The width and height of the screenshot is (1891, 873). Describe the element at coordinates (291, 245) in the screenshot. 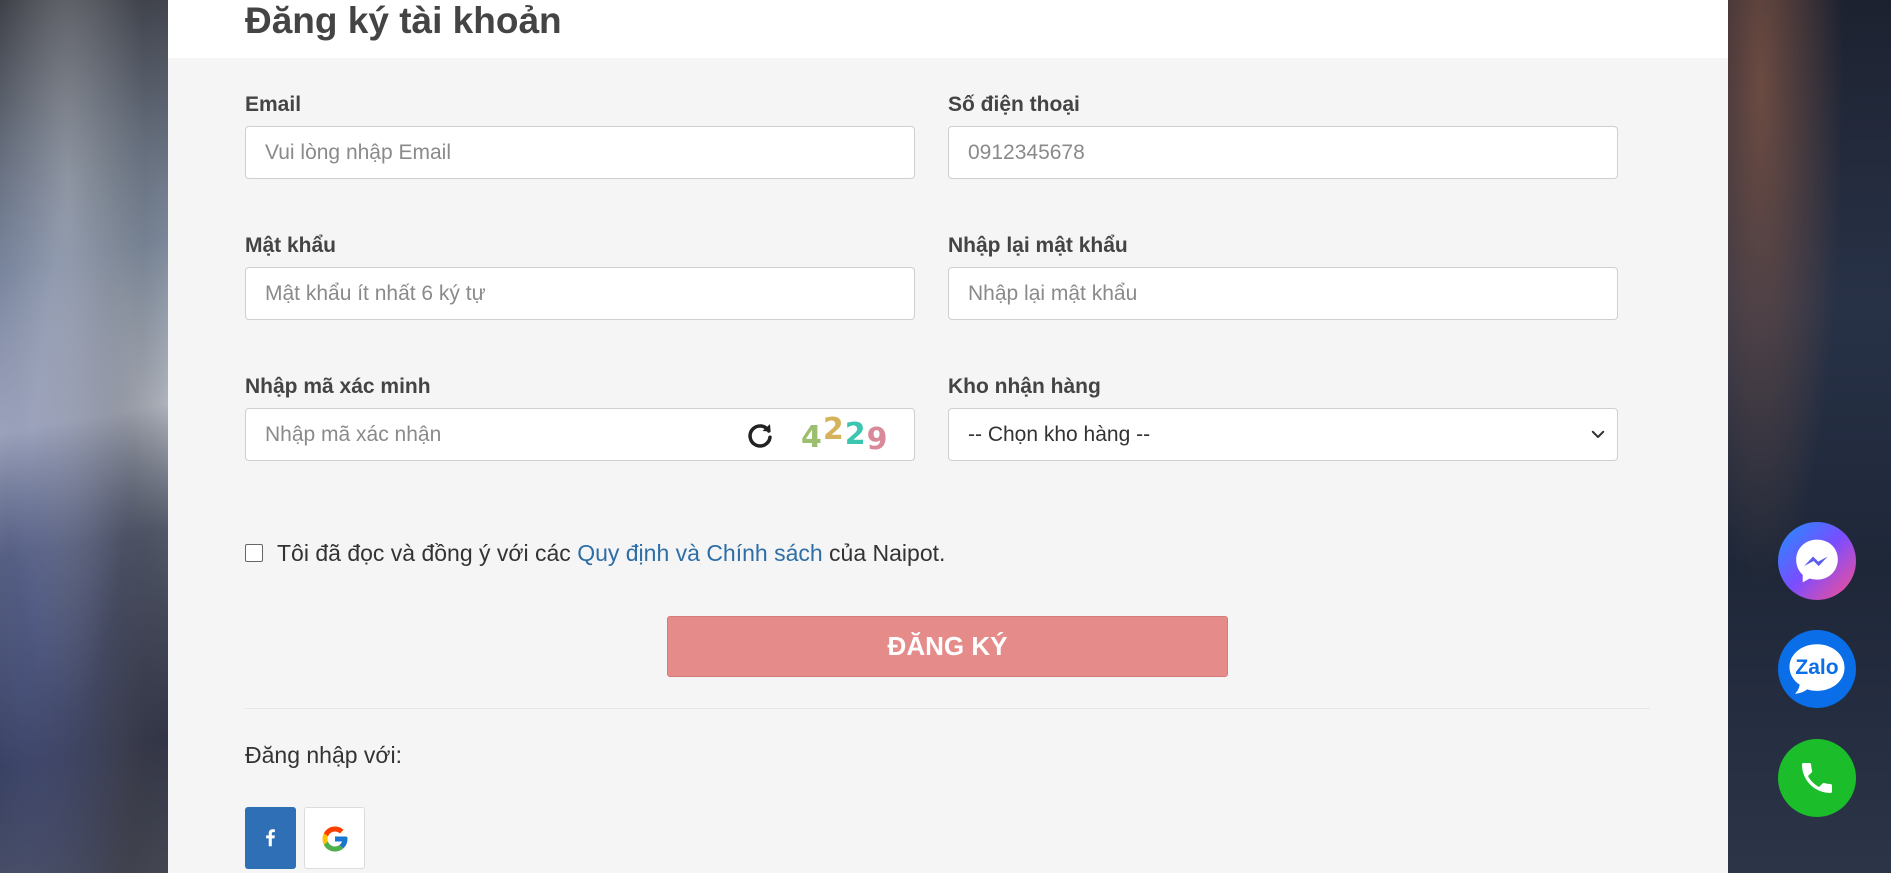

I see `password-label: Mật khẩu` at that location.